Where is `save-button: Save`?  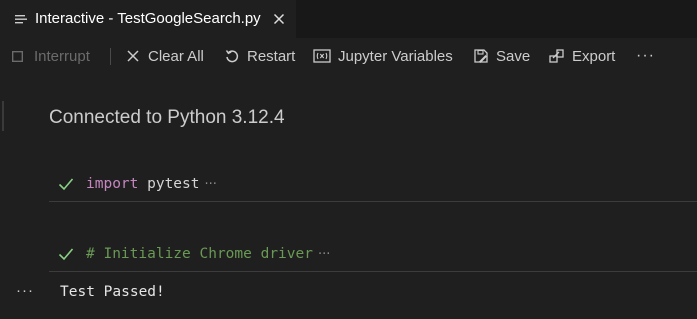
save-button: Save is located at coordinates (501, 56).